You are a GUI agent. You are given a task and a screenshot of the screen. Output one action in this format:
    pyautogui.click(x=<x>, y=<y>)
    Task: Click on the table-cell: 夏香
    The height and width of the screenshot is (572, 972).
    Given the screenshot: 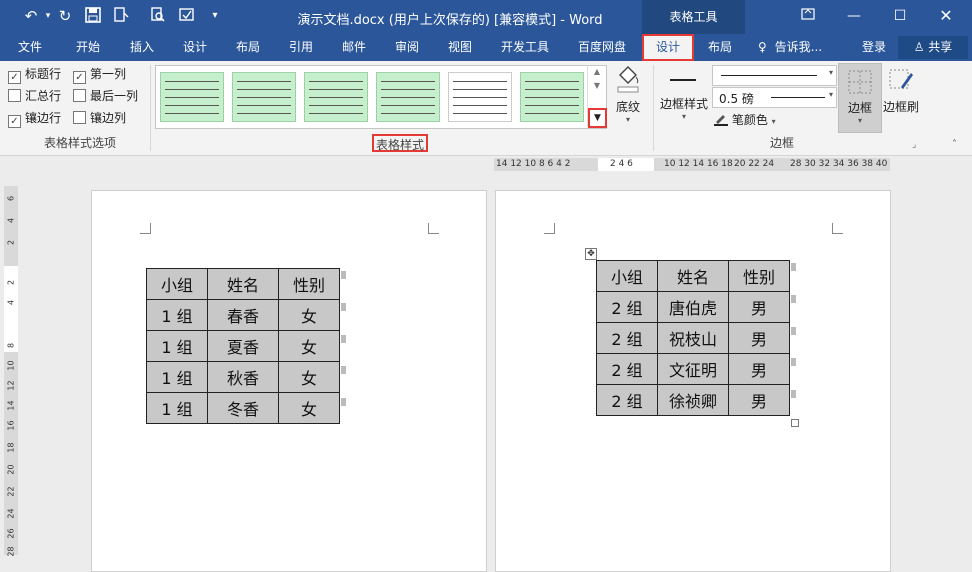 What is the action you would take?
    pyautogui.click(x=243, y=346)
    